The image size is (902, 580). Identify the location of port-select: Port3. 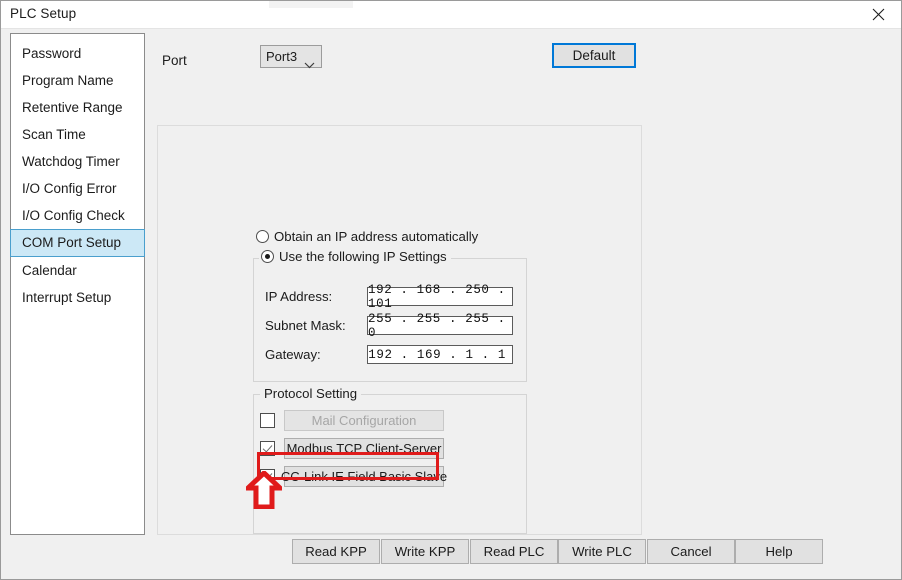
(291, 57).